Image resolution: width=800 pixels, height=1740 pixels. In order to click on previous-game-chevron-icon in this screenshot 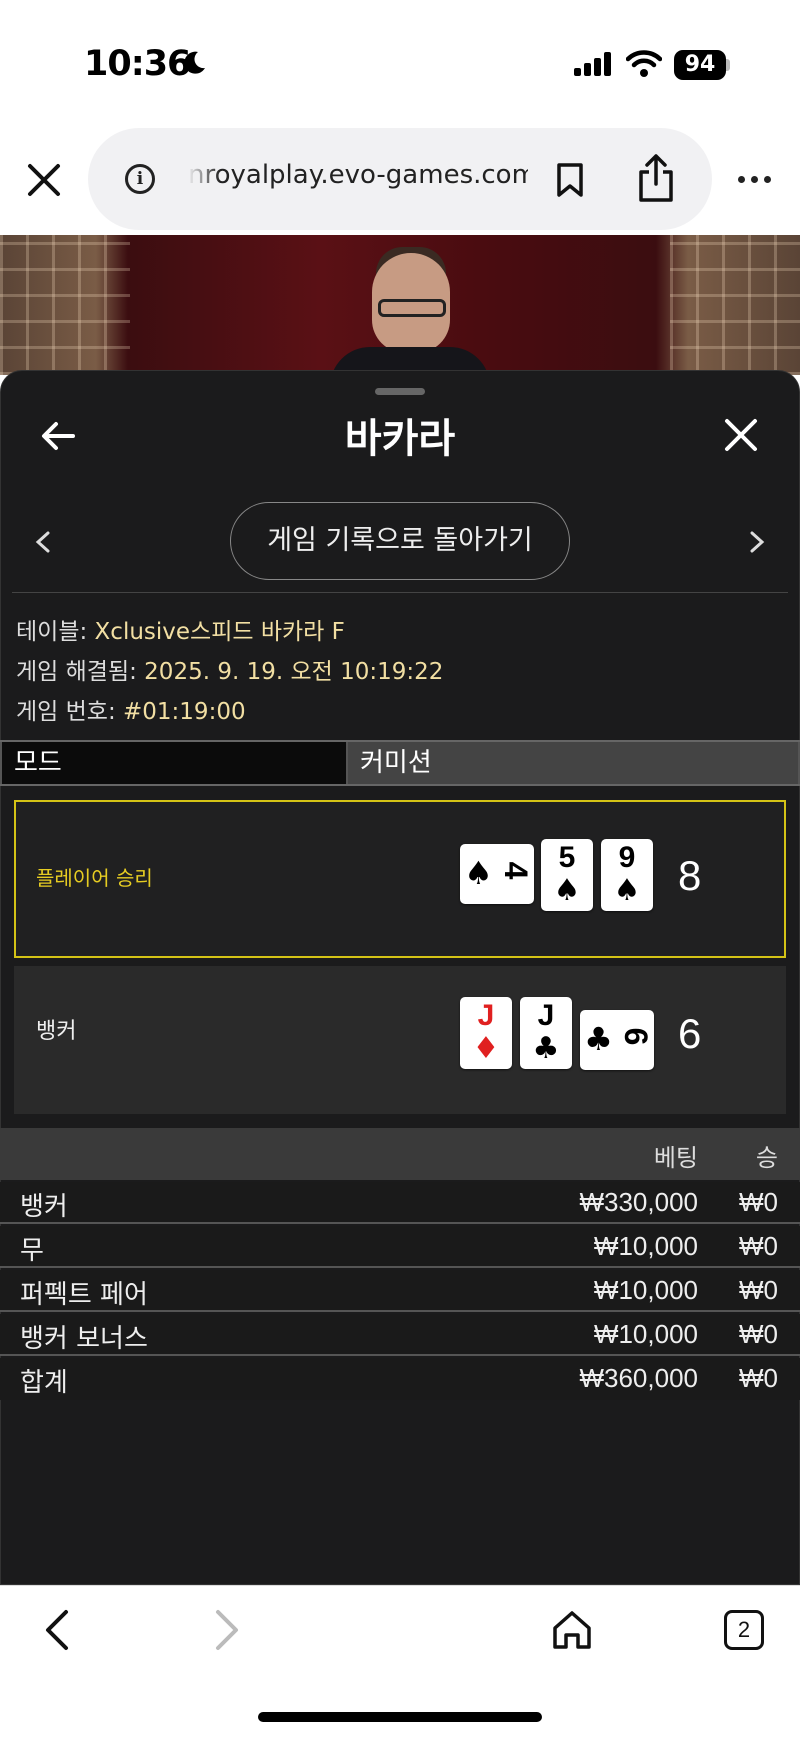, I will do `click(43, 542)`.